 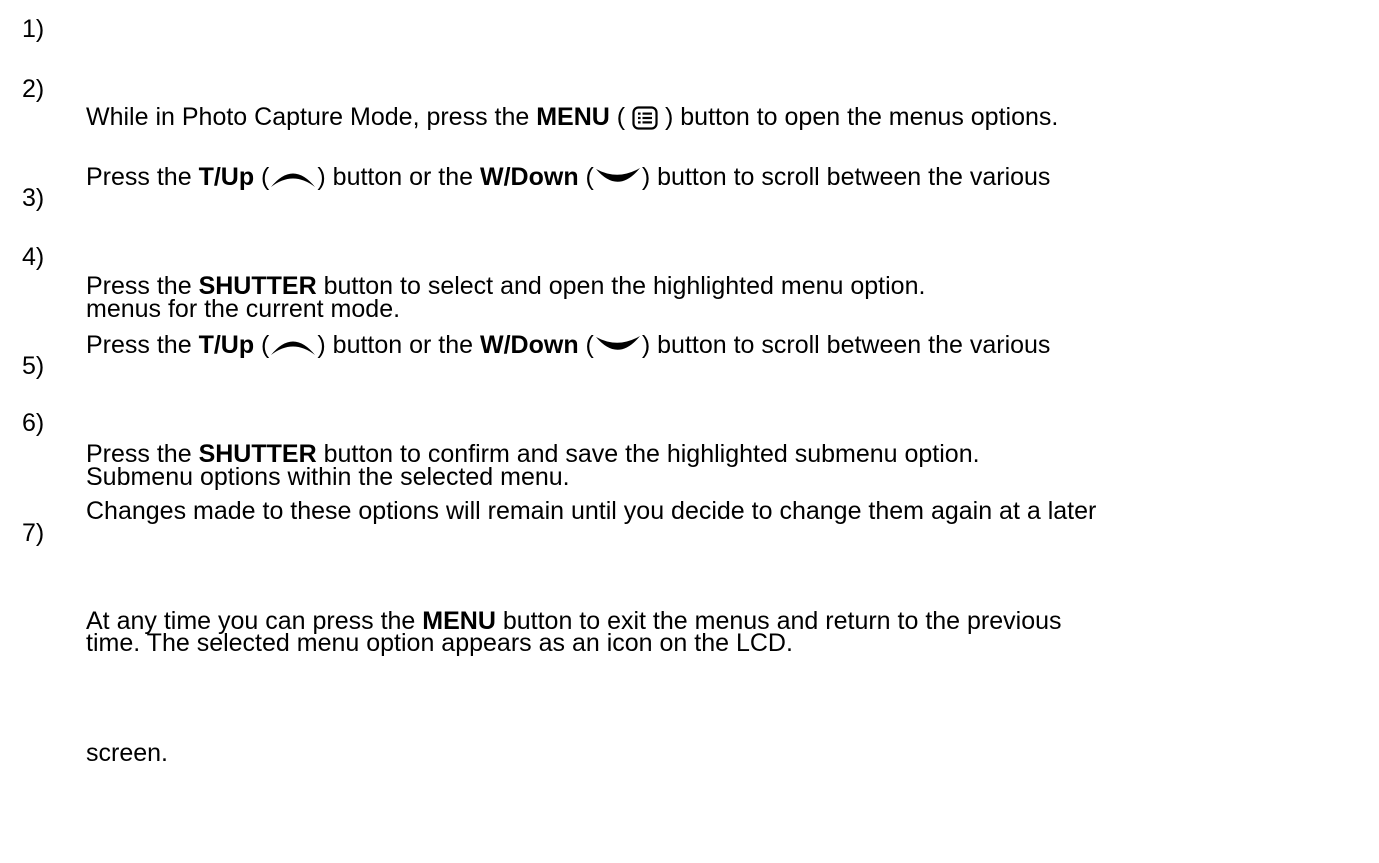 What do you see at coordinates (33, 533) in the screenshot?
I see `step-number: 7)` at bounding box center [33, 533].